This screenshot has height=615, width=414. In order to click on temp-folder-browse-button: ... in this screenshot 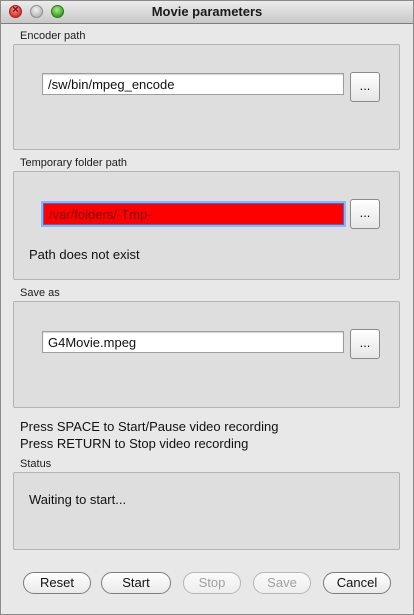, I will do `click(365, 214)`.